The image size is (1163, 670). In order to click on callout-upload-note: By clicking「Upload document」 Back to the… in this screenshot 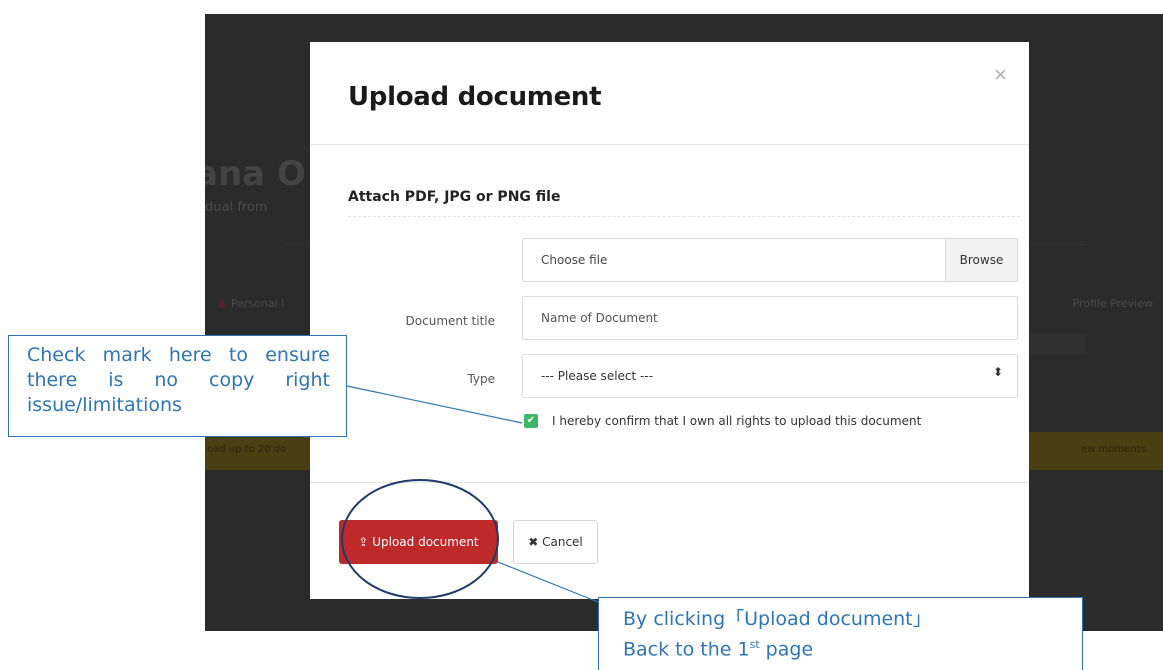, I will do `click(840, 633)`.